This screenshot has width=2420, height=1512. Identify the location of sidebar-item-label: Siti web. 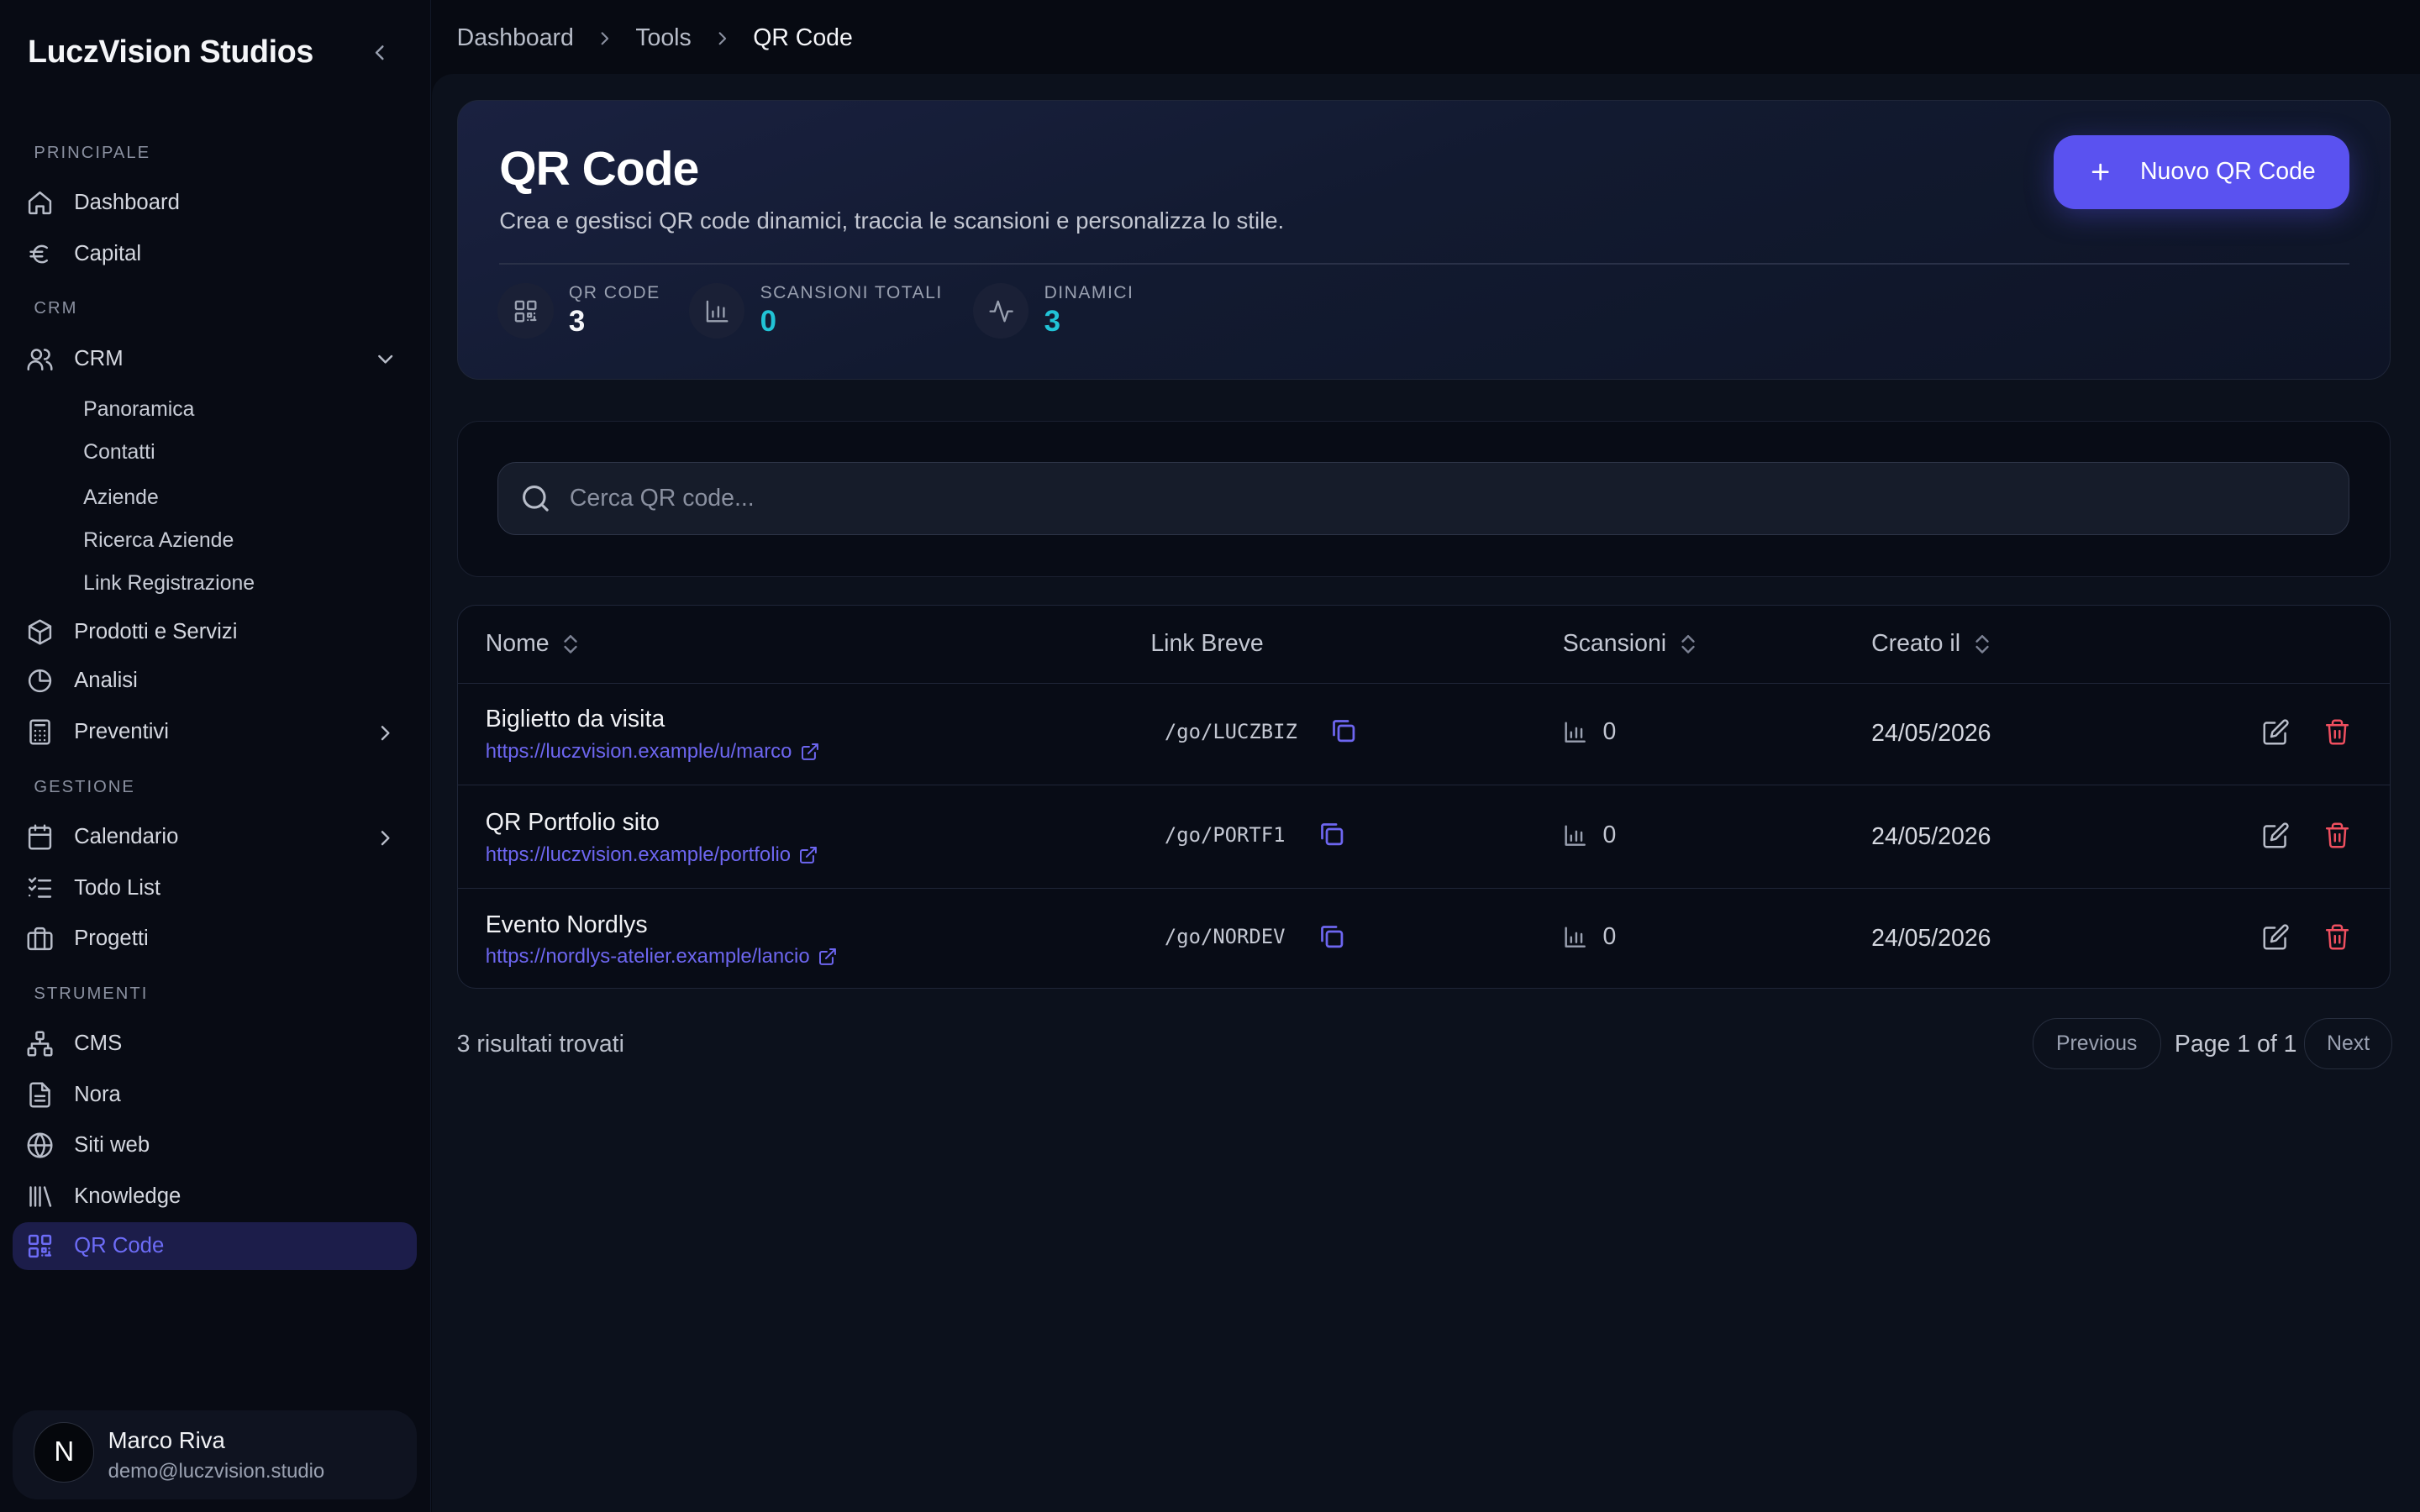
(112, 1145).